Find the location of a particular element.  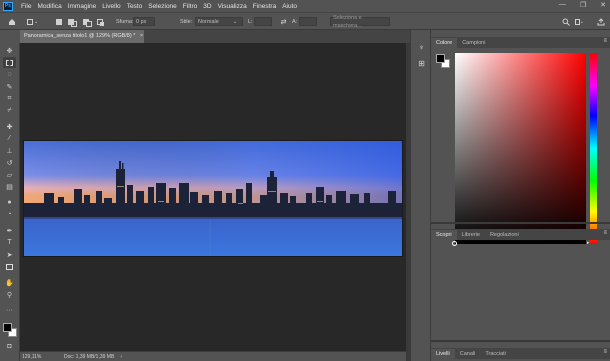

healing-icon: ✚ is located at coordinates (9, 126).